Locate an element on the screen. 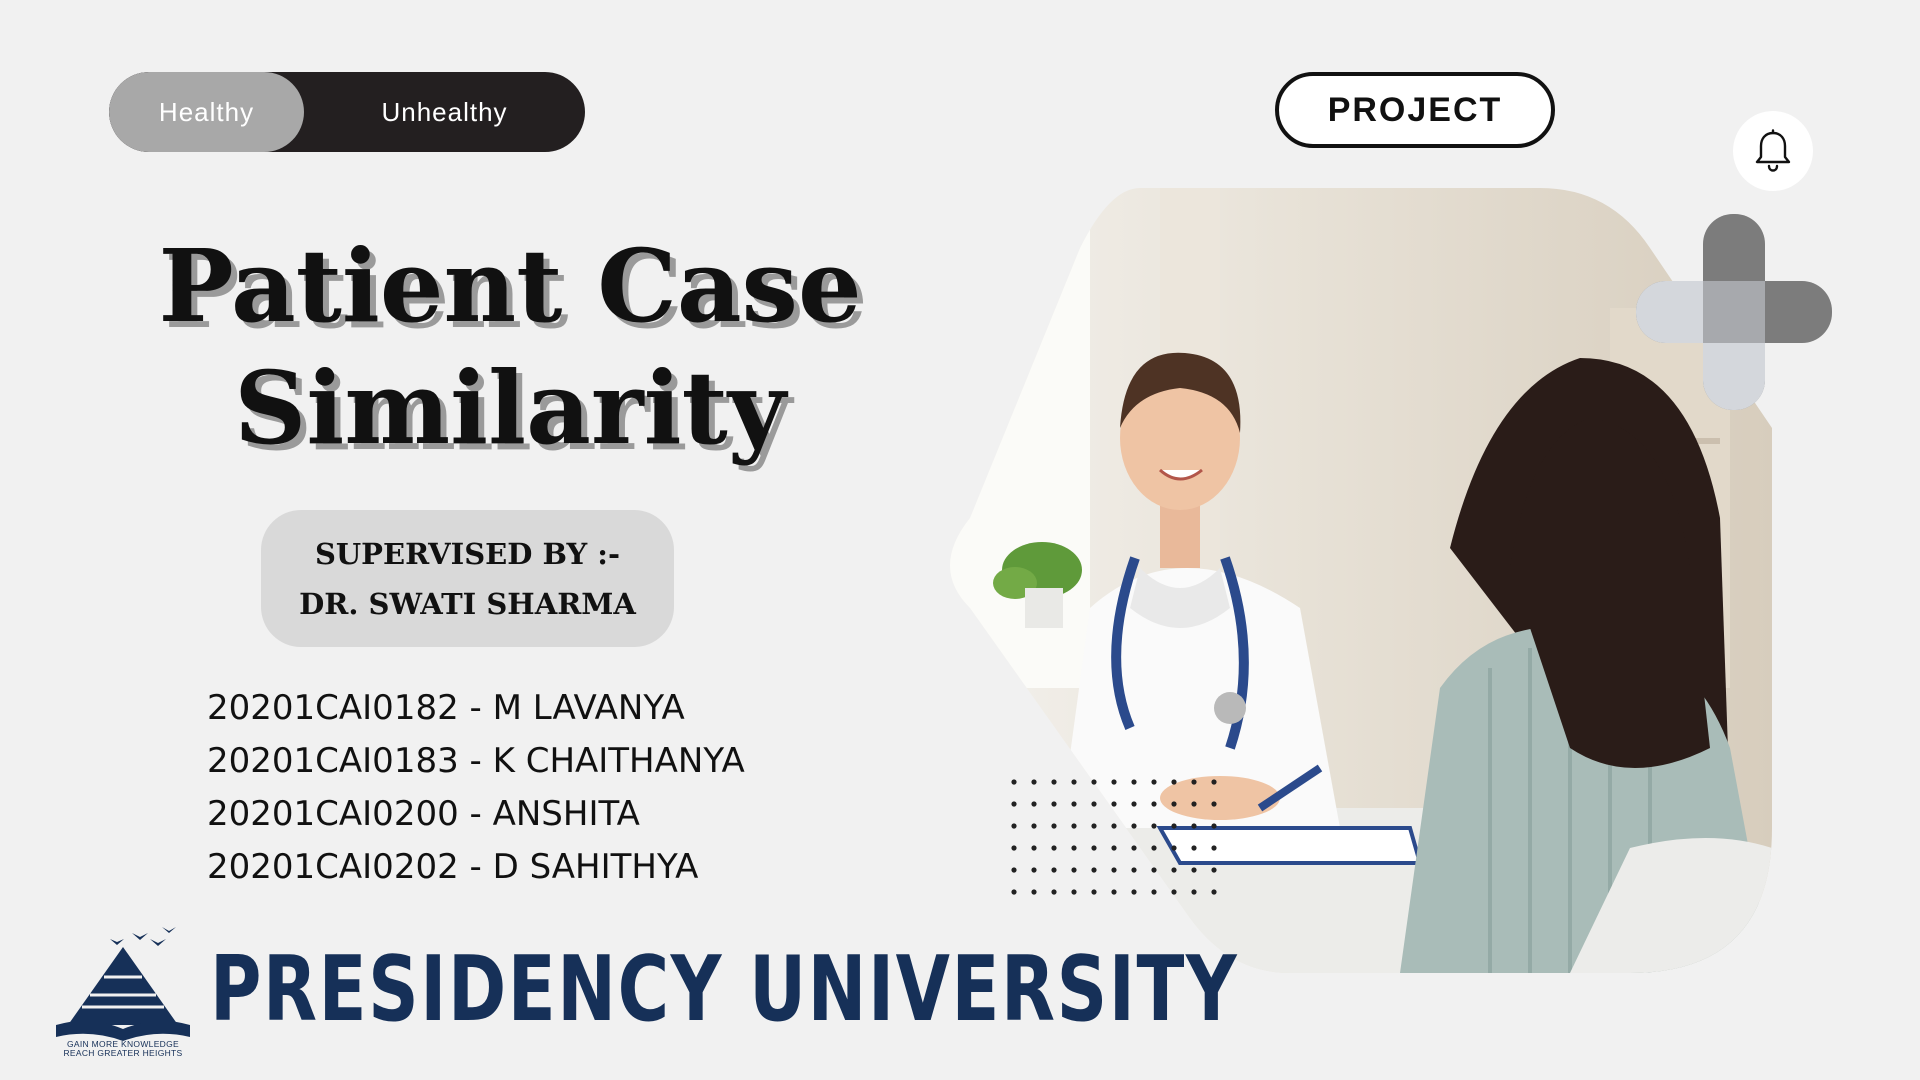 This screenshot has height=1080, width=1920. list-item: 20201CAI0200 - ANSHITA is located at coordinates (423, 814).